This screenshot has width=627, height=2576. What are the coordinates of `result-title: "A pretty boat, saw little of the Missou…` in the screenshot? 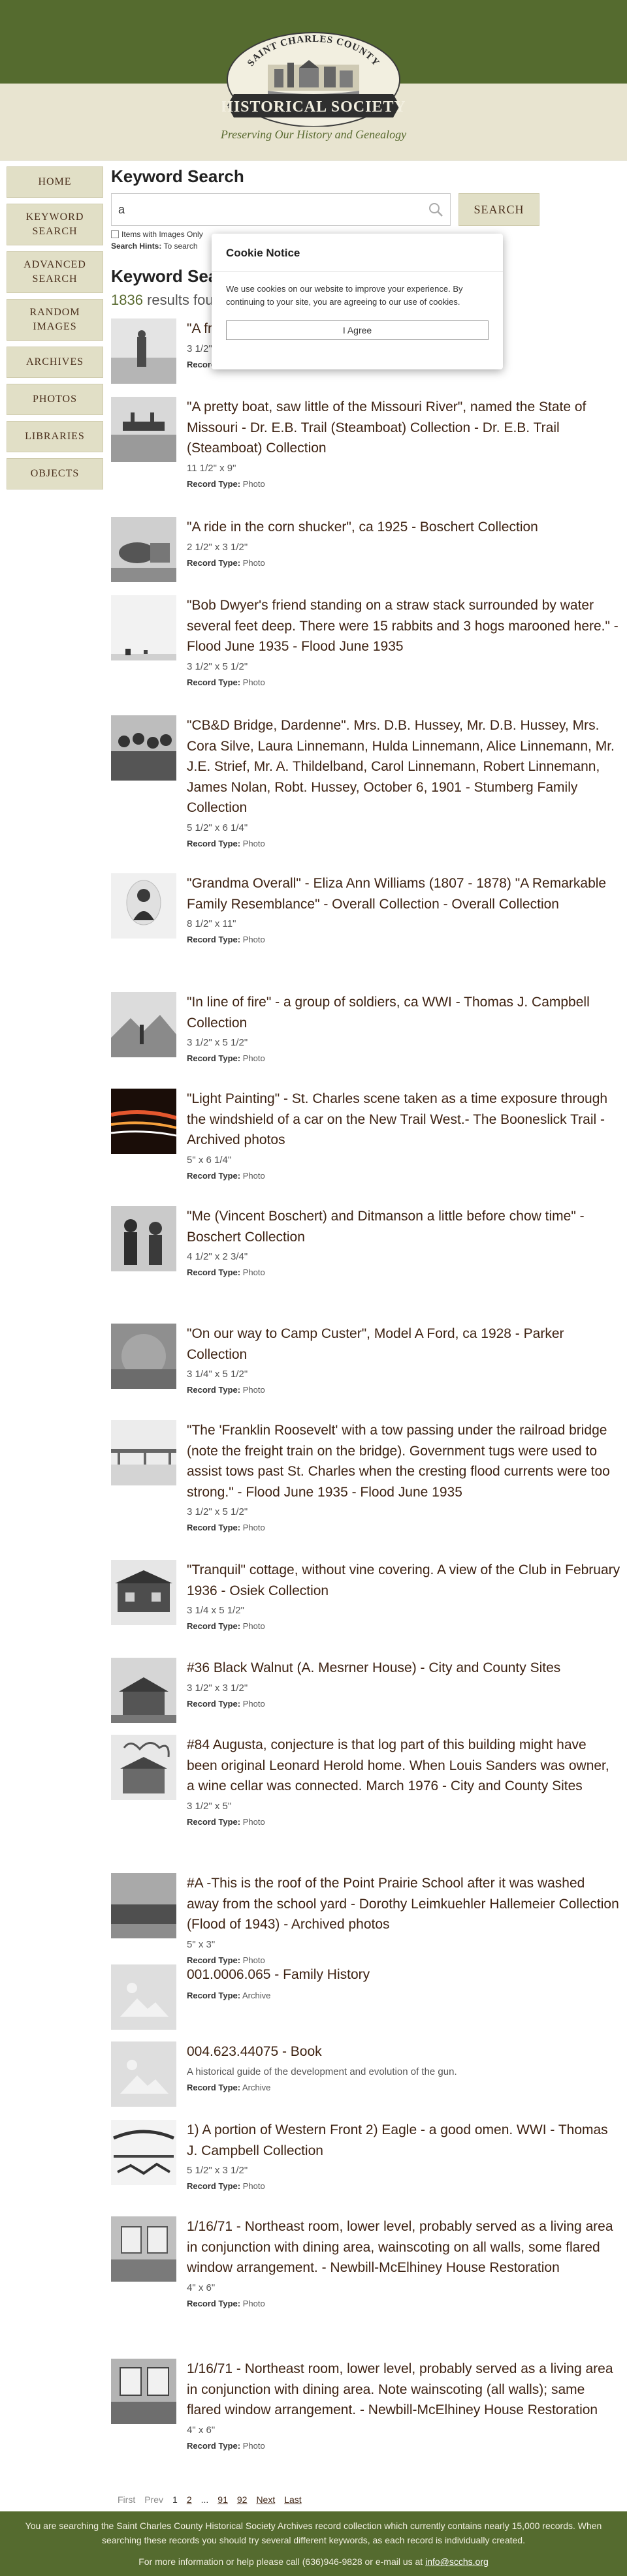 It's located at (403, 428).